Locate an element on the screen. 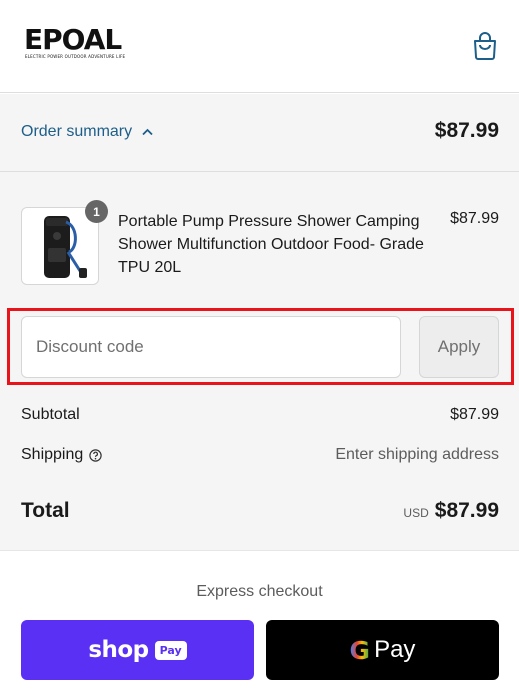 The image size is (519, 700). shipping-value: Enter shipping address is located at coordinates (417, 454).